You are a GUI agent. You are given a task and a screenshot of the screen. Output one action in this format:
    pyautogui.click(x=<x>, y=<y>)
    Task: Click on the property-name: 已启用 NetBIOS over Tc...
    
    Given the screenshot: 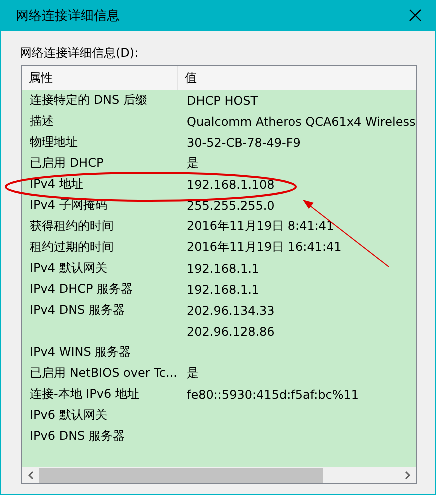 What is the action you would take?
    pyautogui.click(x=104, y=373)
    